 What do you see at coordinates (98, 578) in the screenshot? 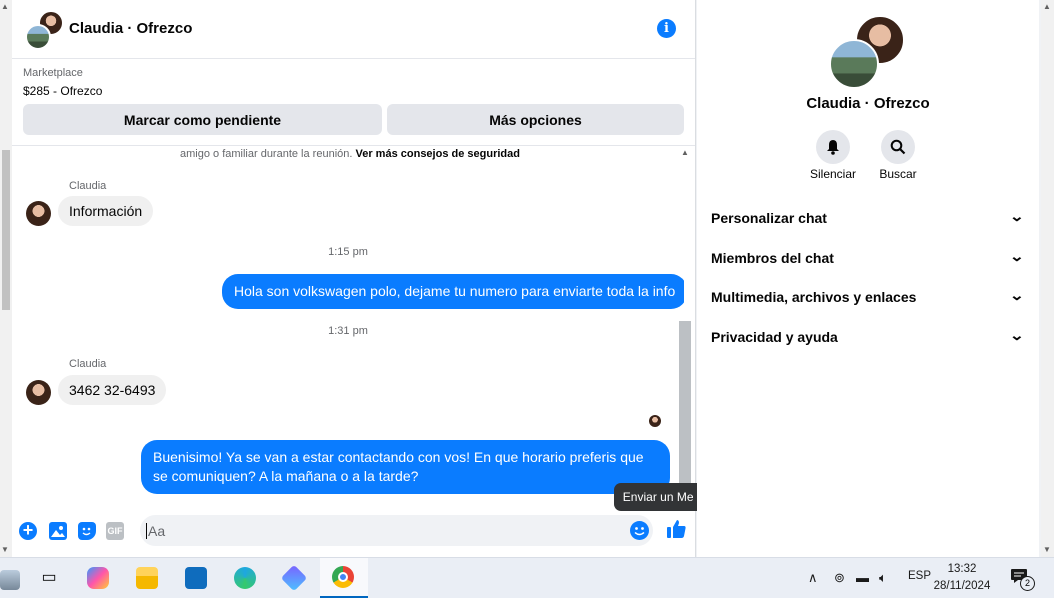
I see `copilot-icon` at bounding box center [98, 578].